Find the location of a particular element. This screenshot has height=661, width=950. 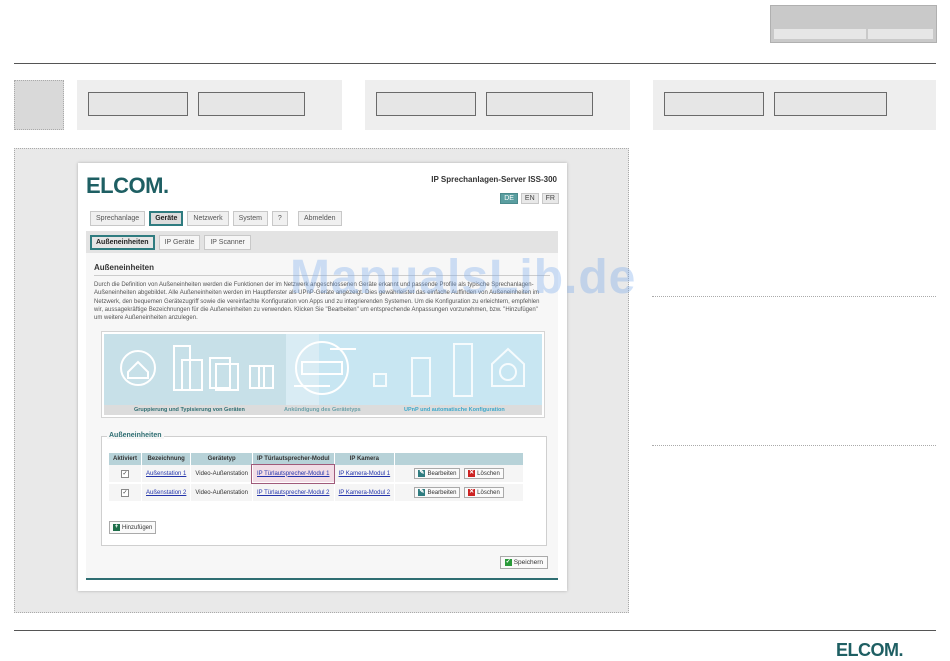

checkmark-icon: ✓ is located at coordinates (508, 562).